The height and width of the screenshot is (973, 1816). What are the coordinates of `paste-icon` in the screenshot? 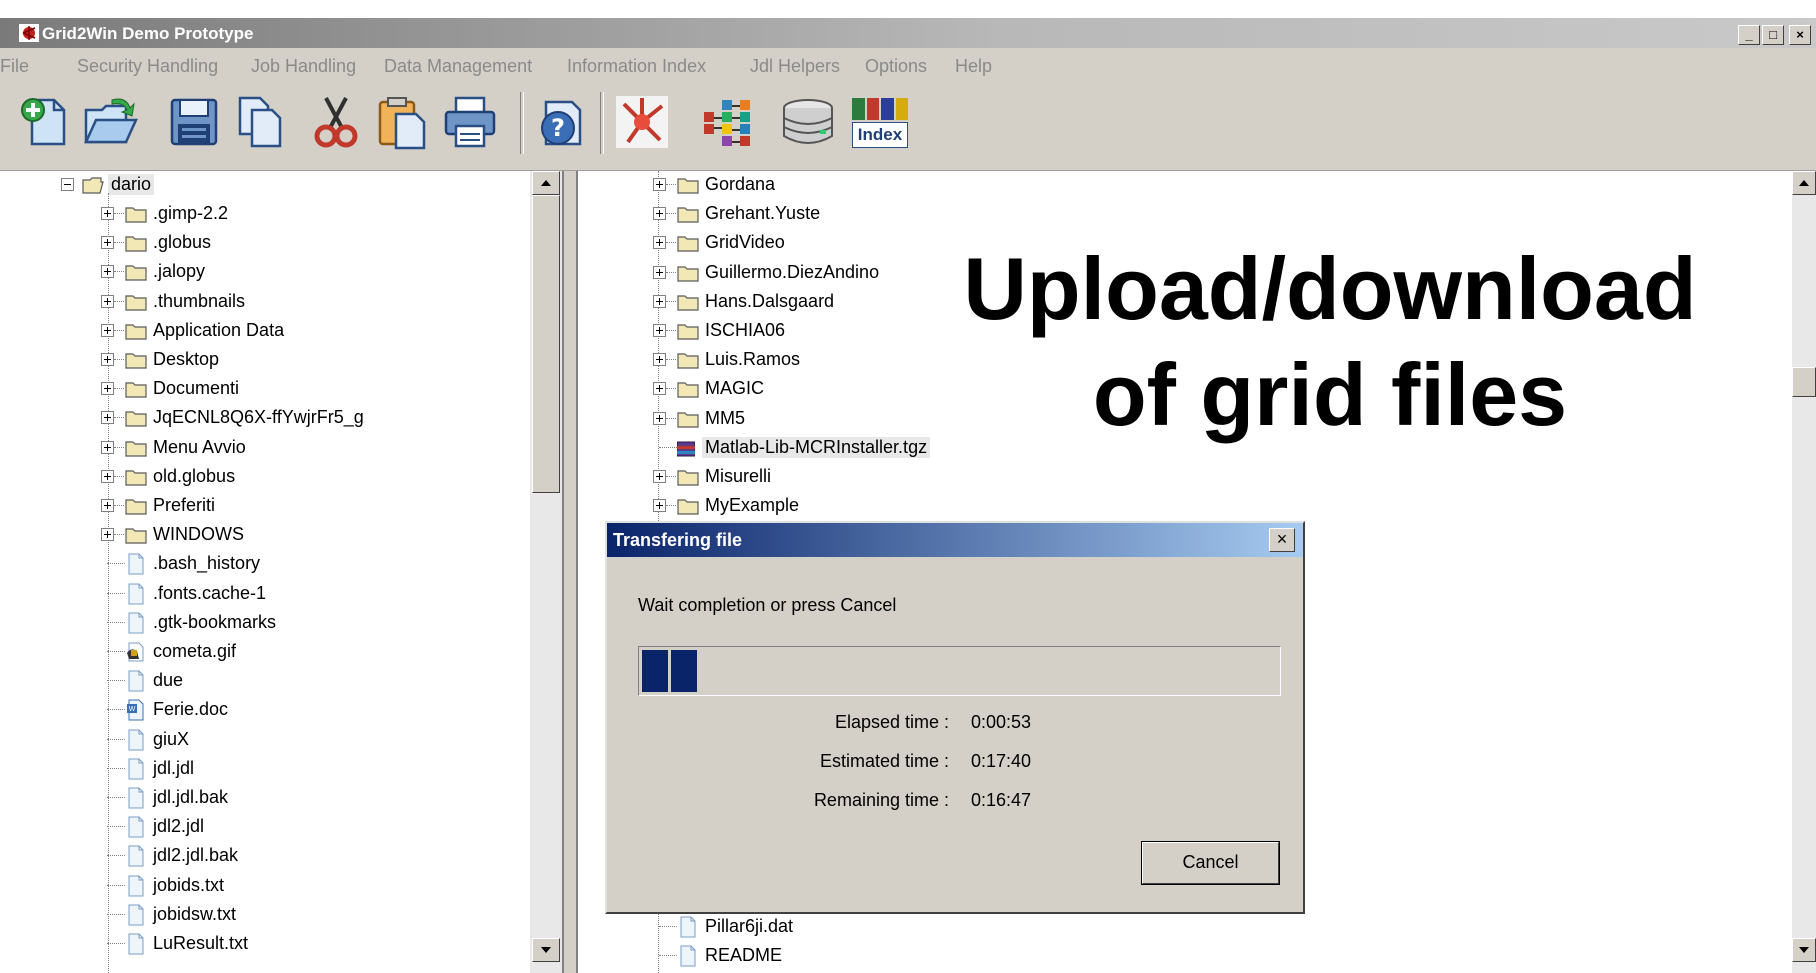 It's located at (402, 122).